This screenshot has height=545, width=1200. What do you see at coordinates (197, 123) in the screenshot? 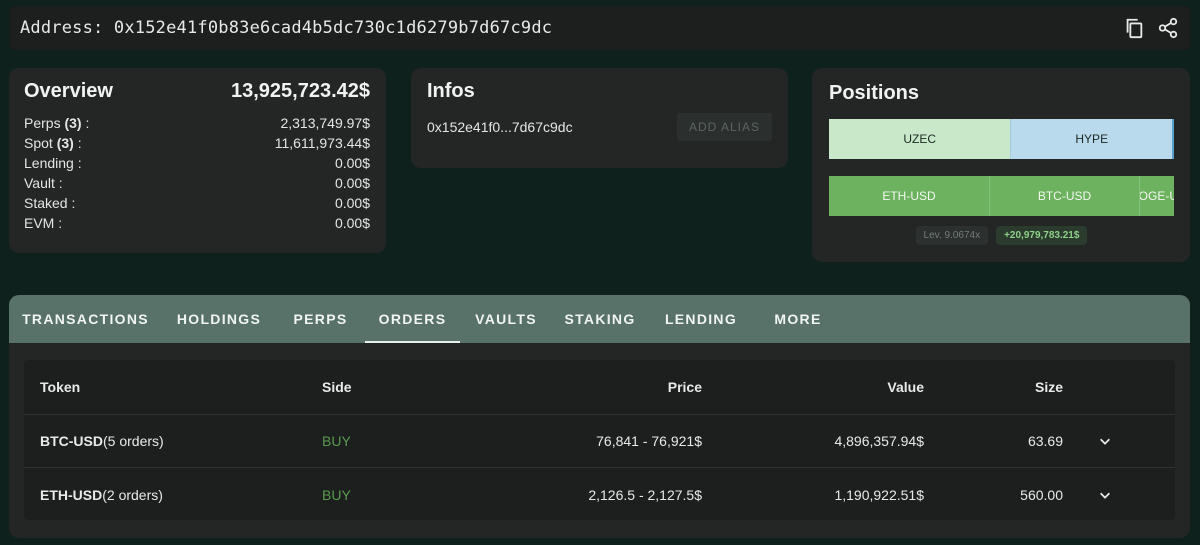
I see `overview-row-perps: Perps (3) : 2,313,749.97$` at bounding box center [197, 123].